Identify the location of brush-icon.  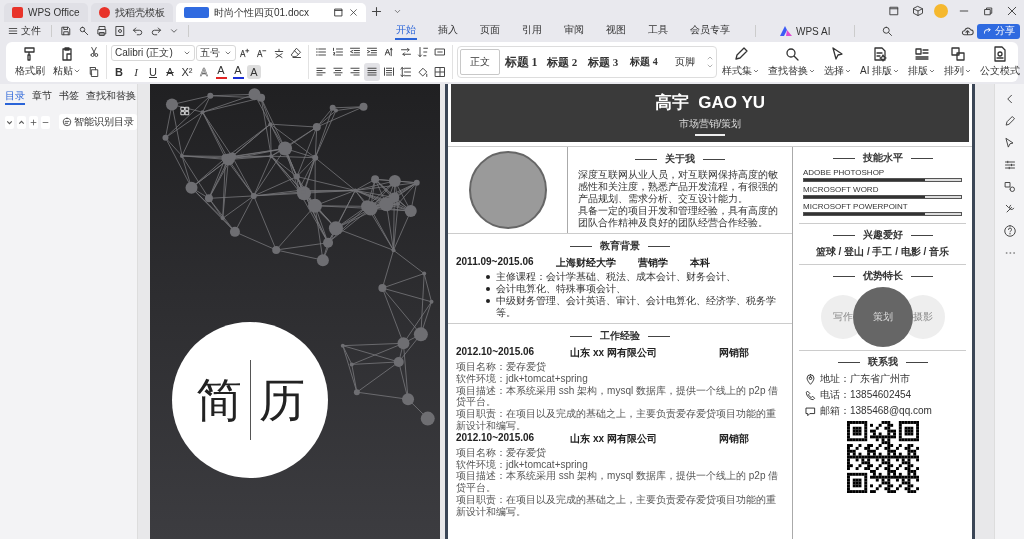
(30, 54).